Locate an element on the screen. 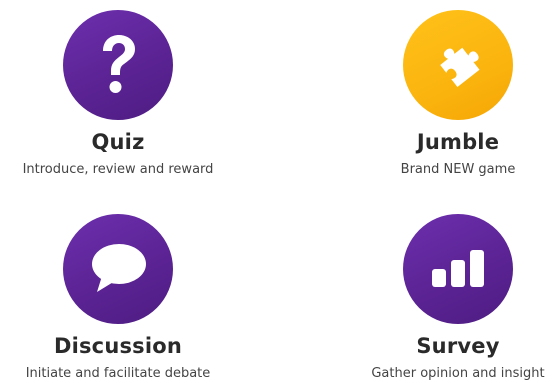 Image resolution: width=560 pixels, height=383 pixels. discussion-title: Discussion is located at coordinates (118, 346).